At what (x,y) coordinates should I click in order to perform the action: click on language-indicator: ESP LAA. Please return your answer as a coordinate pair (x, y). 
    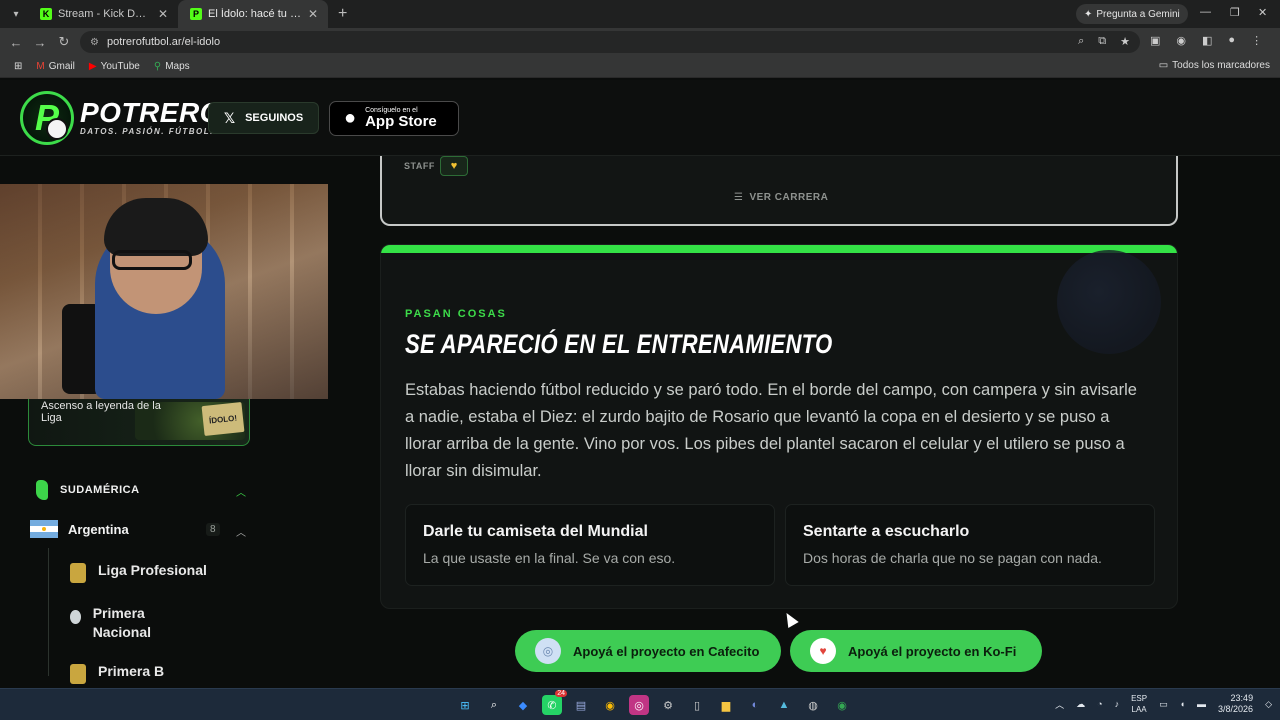
    Looking at the image, I should click on (1139, 704).